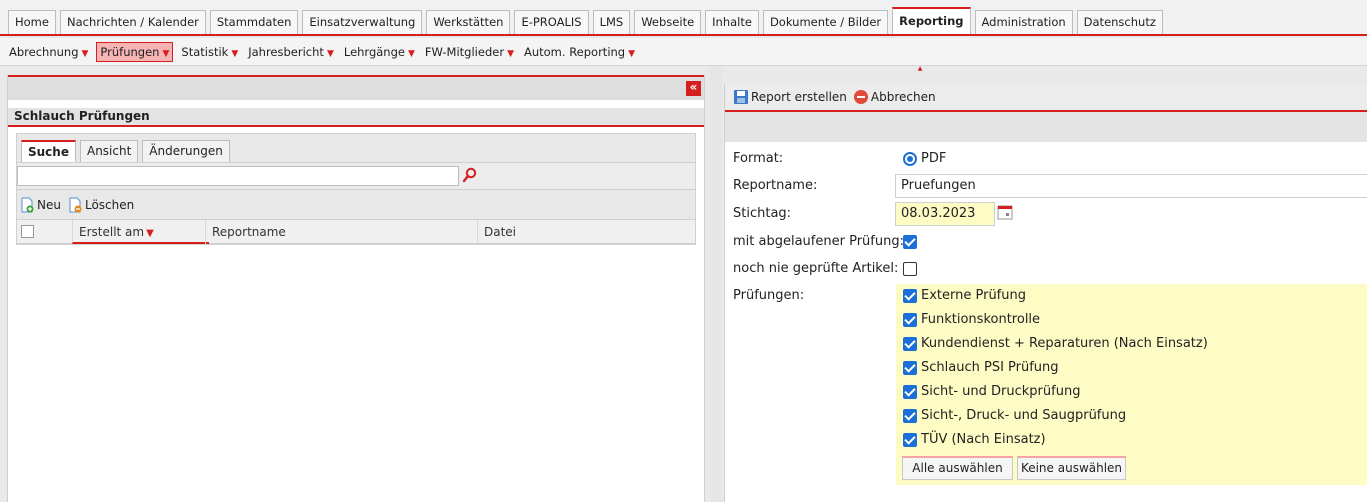 The width and height of the screenshot is (1367, 502). What do you see at coordinates (27, 204) in the screenshot?
I see `new-document-icon` at bounding box center [27, 204].